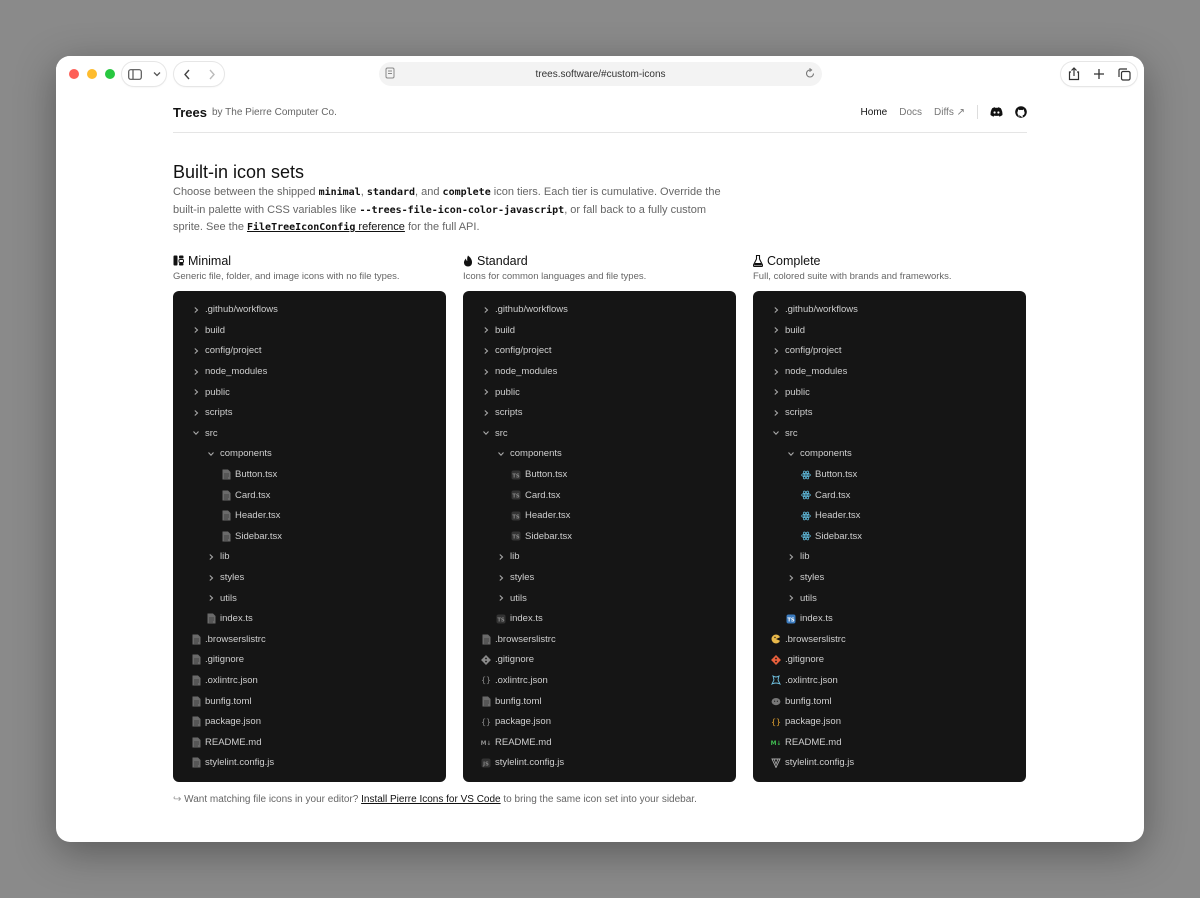 This screenshot has width=1200, height=898. Describe the element at coordinates (599, 495) in the screenshot. I see `tree-file-row: TS Card.tsx` at that location.